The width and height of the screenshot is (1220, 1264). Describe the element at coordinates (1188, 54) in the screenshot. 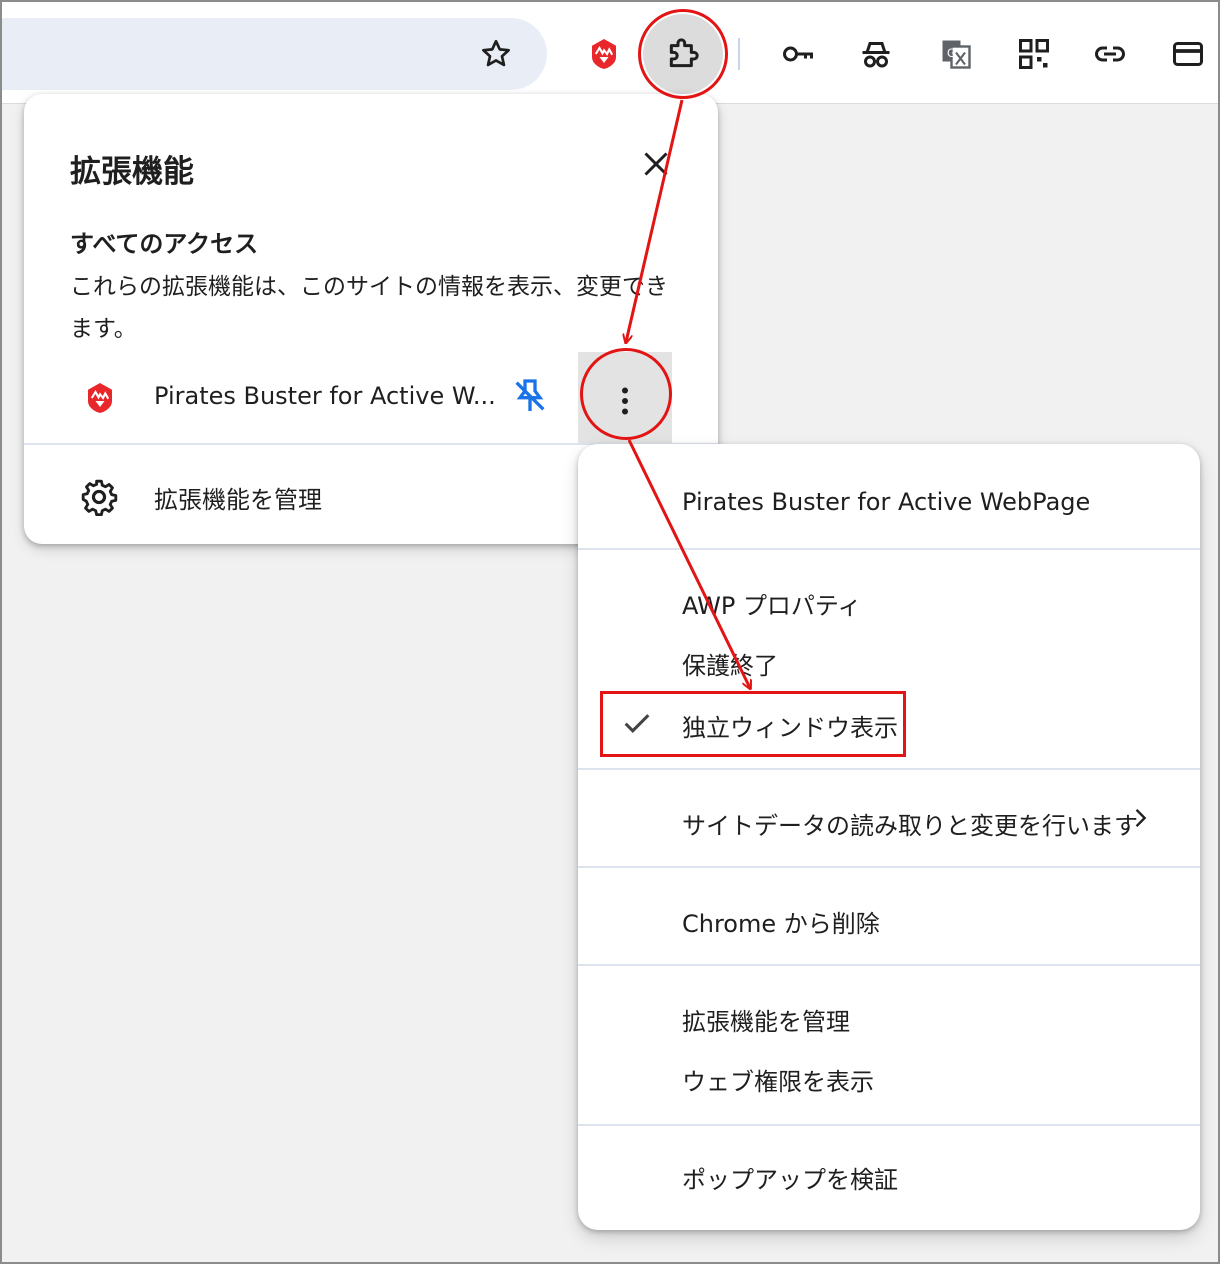

I see `card-icon` at that location.